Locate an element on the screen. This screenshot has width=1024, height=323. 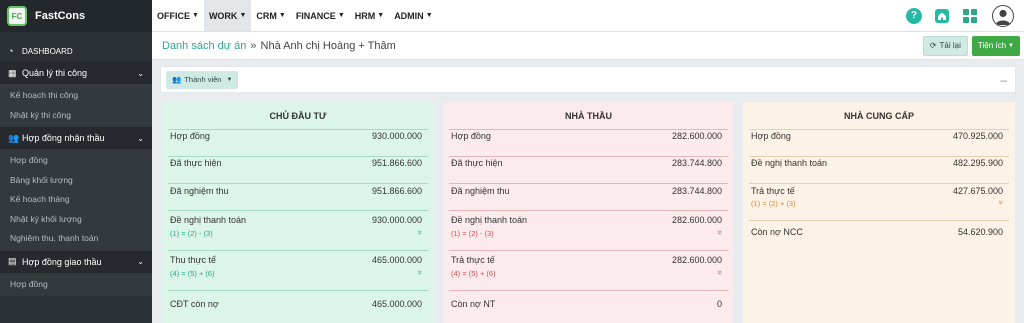
summary-row: CĐT còn nợ 465.000.000 is located at coordinates (298, 303).